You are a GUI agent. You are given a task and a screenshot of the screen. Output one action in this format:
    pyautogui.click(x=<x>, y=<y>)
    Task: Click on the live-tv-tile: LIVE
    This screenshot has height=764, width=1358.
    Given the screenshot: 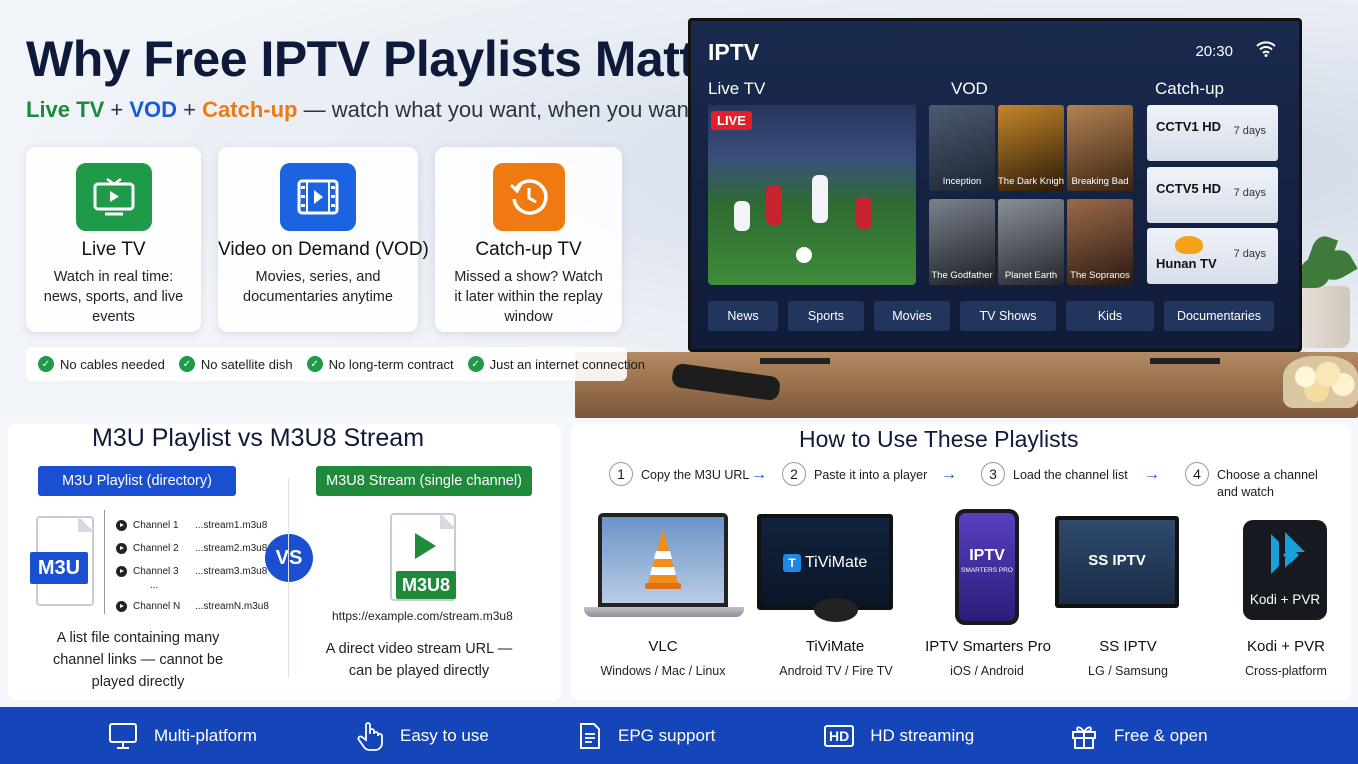 What is the action you would take?
    pyautogui.click(x=812, y=195)
    